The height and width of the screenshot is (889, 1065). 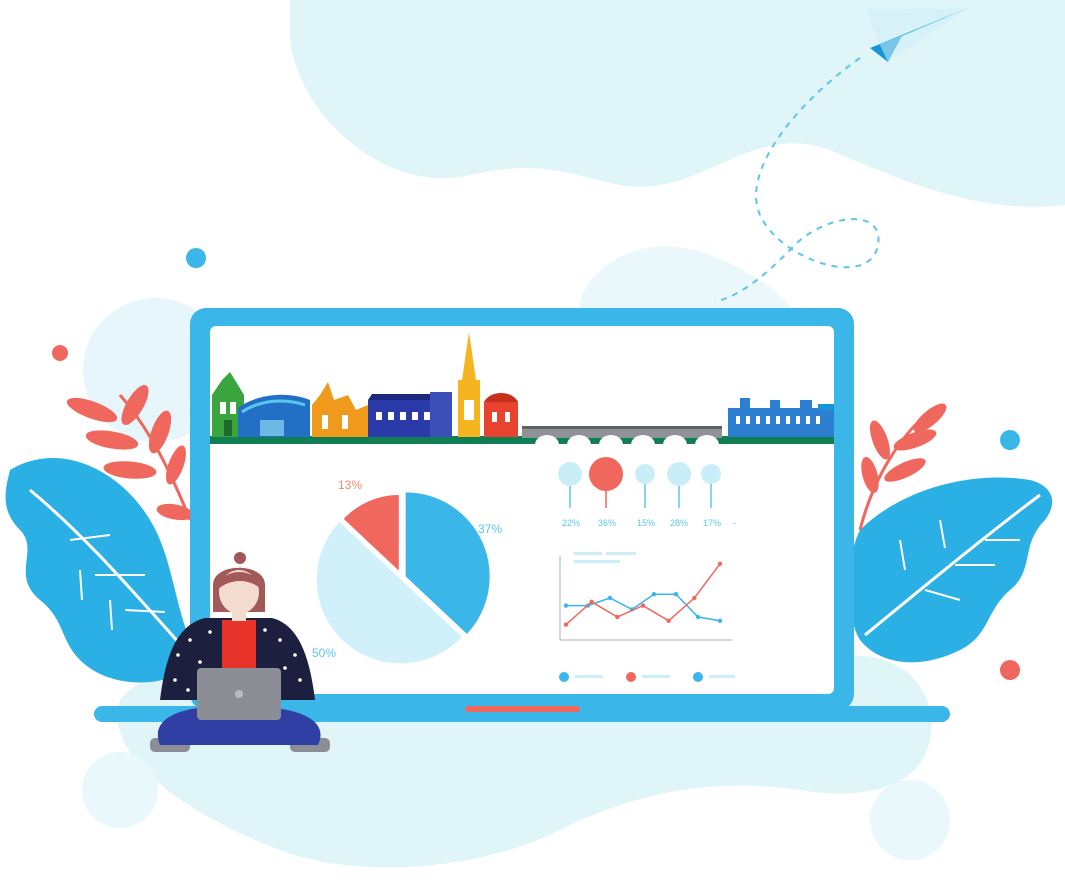 I want to click on pie-label-37: 37%, so click(x=490, y=529).